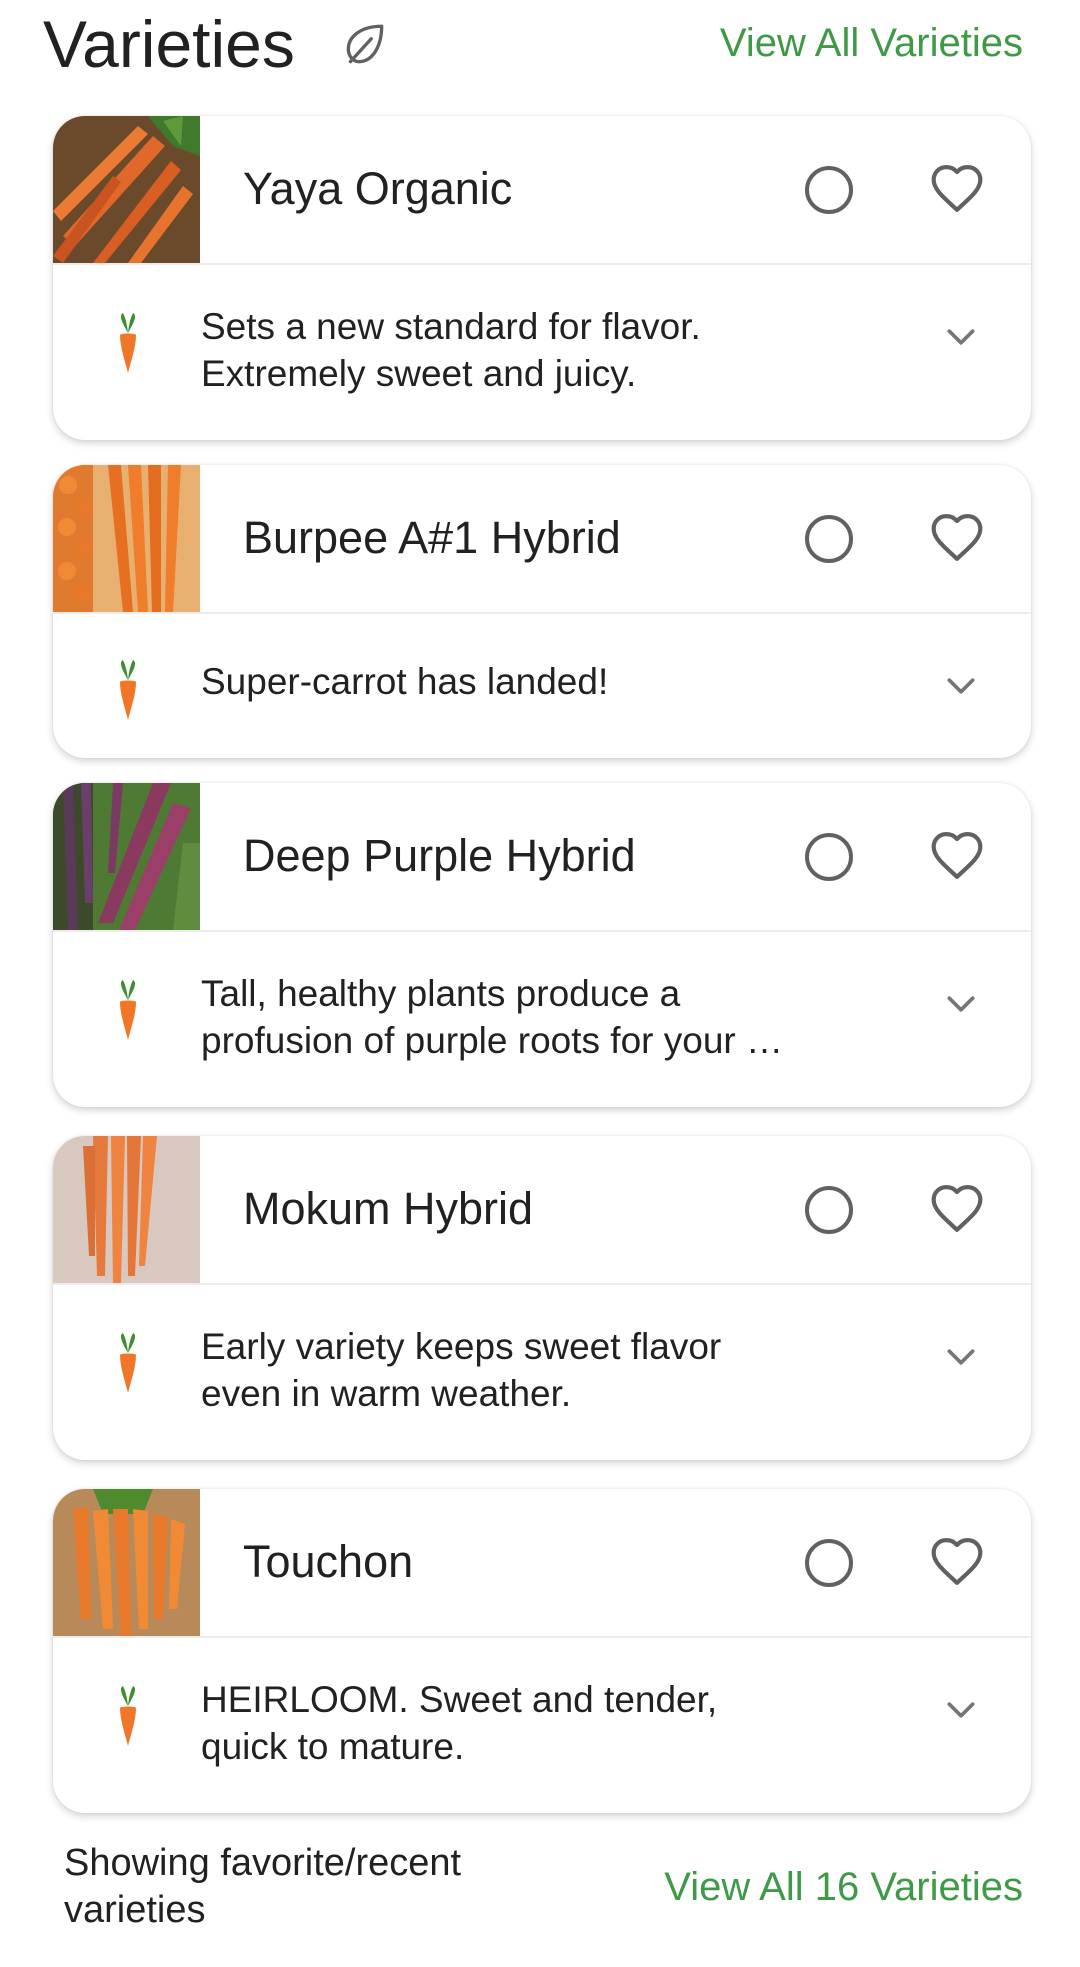  What do you see at coordinates (540, 50) in the screenshot?
I see `section-header: Varieties View All Varieties` at bounding box center [540, 50].